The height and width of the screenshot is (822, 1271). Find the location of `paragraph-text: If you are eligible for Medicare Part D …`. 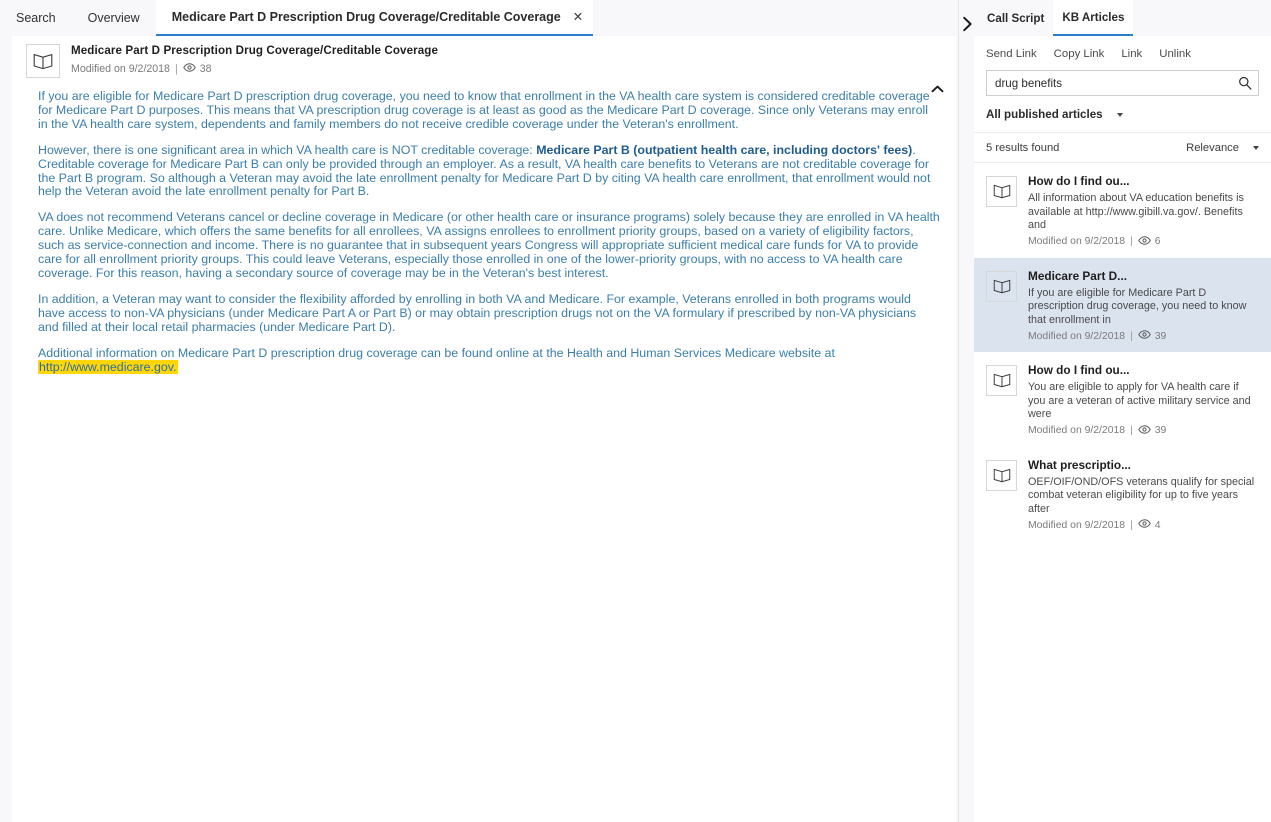

paragraph-text: If you are eligible for Medicare Part D … is located at coordinates (484, 110).